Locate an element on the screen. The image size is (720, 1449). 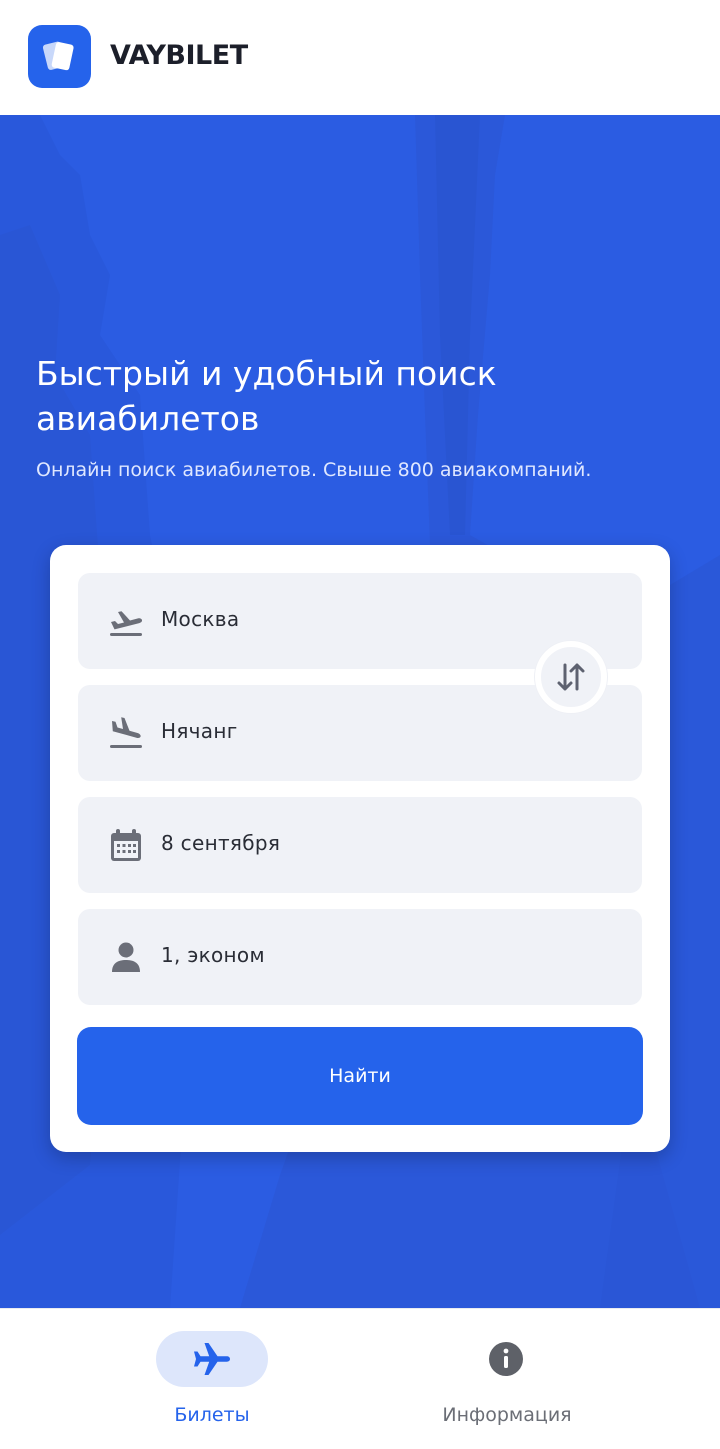
find-button: Найти is located at coordinates (360, 1076).